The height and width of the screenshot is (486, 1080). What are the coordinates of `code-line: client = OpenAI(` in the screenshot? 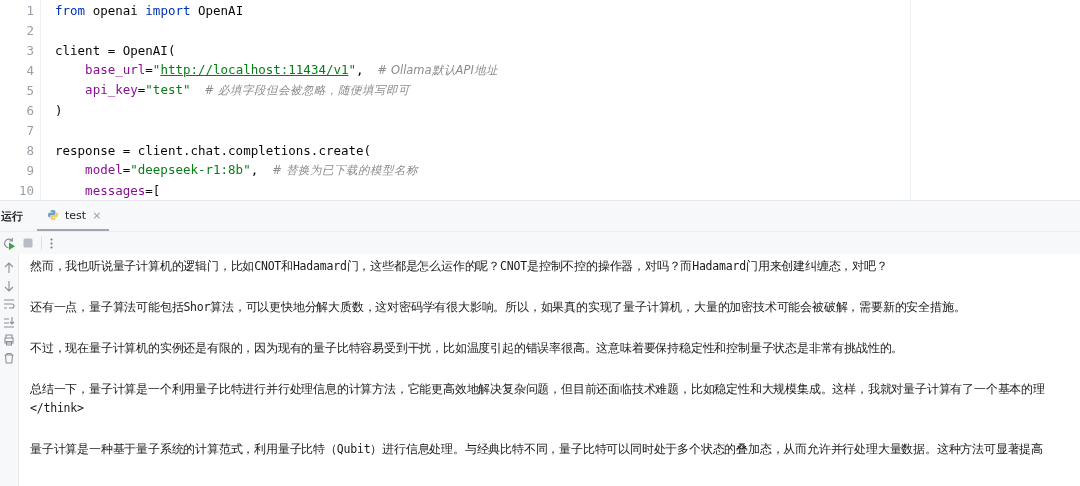 It's located at (115, 50).